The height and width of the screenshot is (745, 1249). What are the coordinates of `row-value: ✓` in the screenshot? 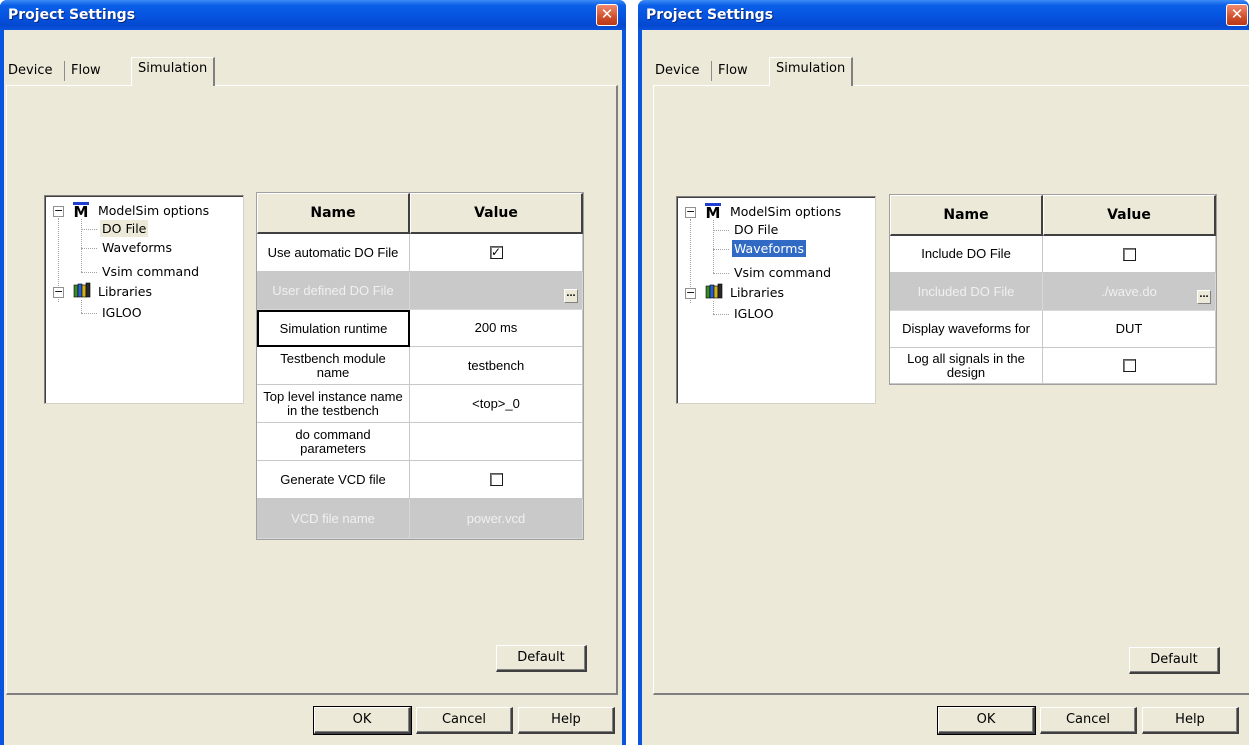 It's located at (496, 253).